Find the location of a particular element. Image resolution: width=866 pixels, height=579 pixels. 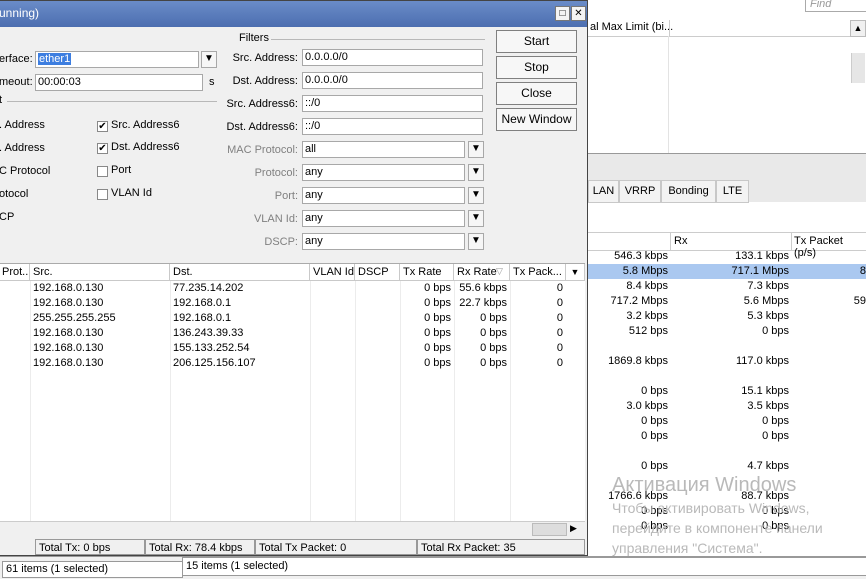

interface-select: ether1 is located at coordinates (117, 59).